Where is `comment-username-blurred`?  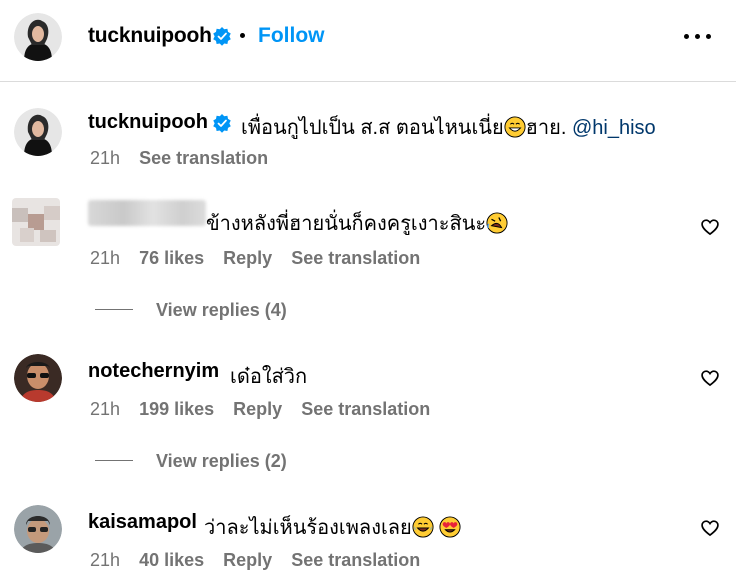
comment-username-blurred is located at coordinates (147, 213).